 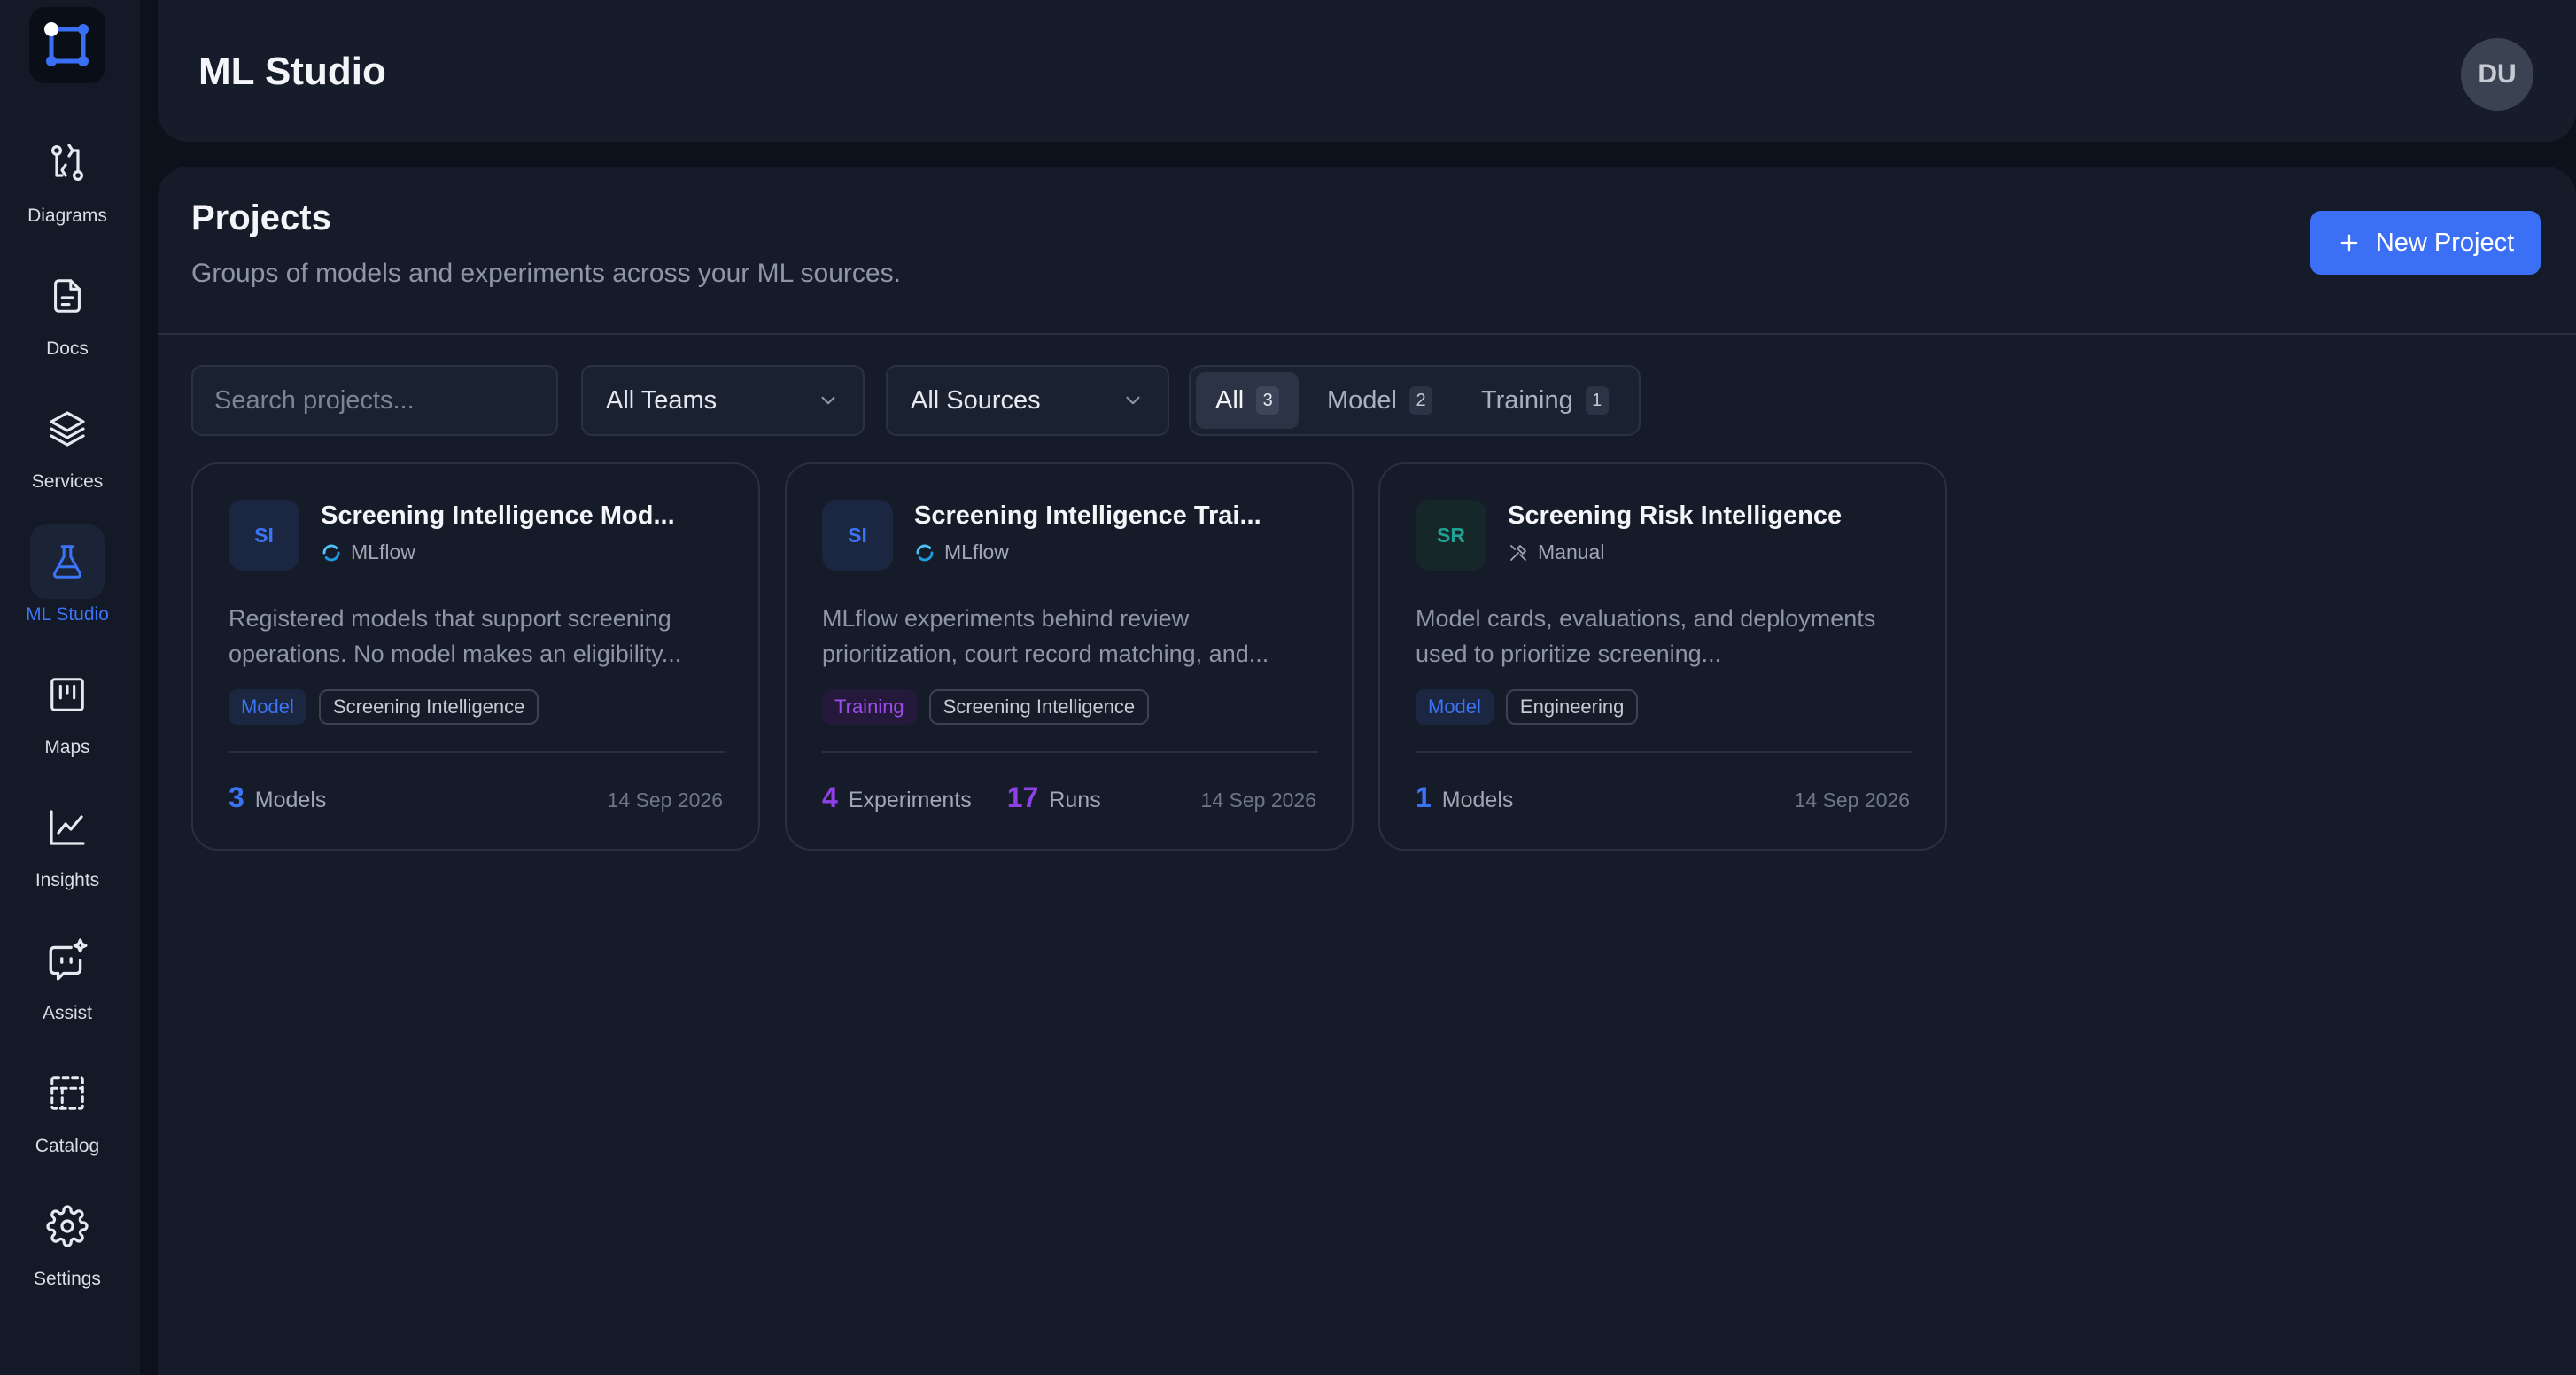 What do you see at coordinates (67, 694) in the screenshot?
I see `kanban-icon` at bounding box center [67, 694].